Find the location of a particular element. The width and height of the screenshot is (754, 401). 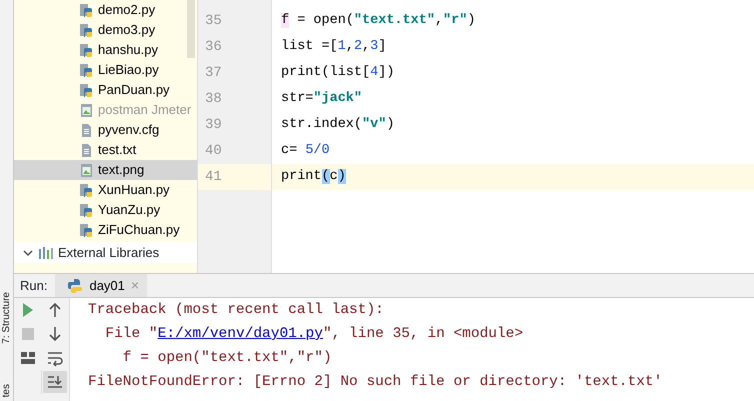

library-icon is located at coordinates (46, 253).